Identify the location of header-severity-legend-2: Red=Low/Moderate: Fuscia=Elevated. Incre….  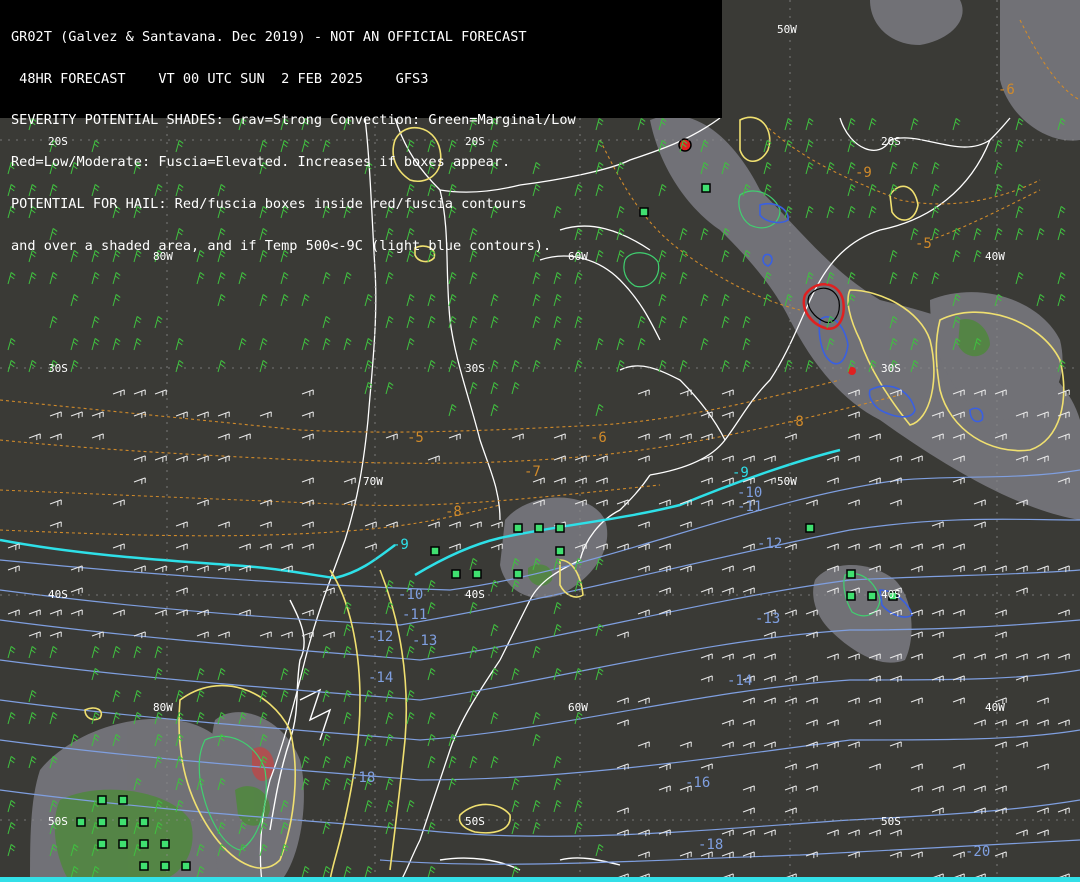
(261, 162).